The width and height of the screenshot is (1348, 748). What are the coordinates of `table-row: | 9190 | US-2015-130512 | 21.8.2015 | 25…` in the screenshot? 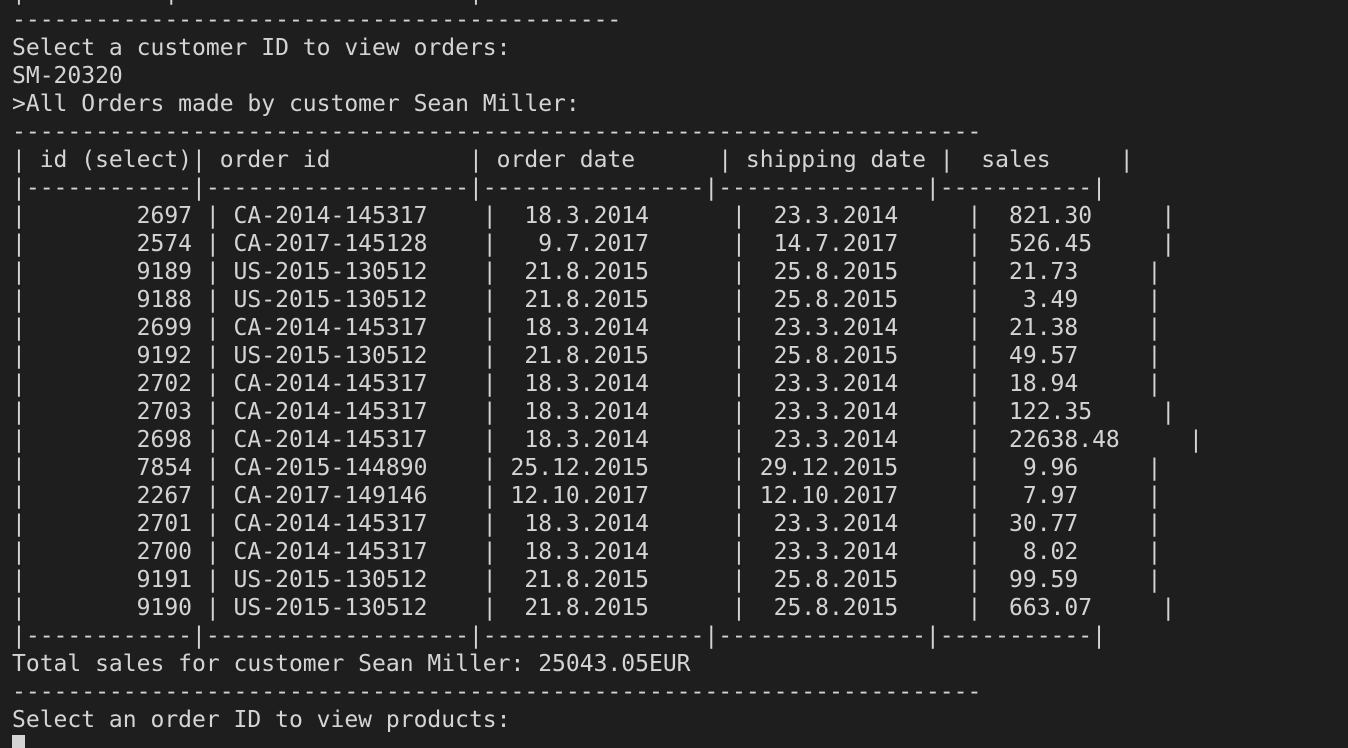 It's located at (594, 608).